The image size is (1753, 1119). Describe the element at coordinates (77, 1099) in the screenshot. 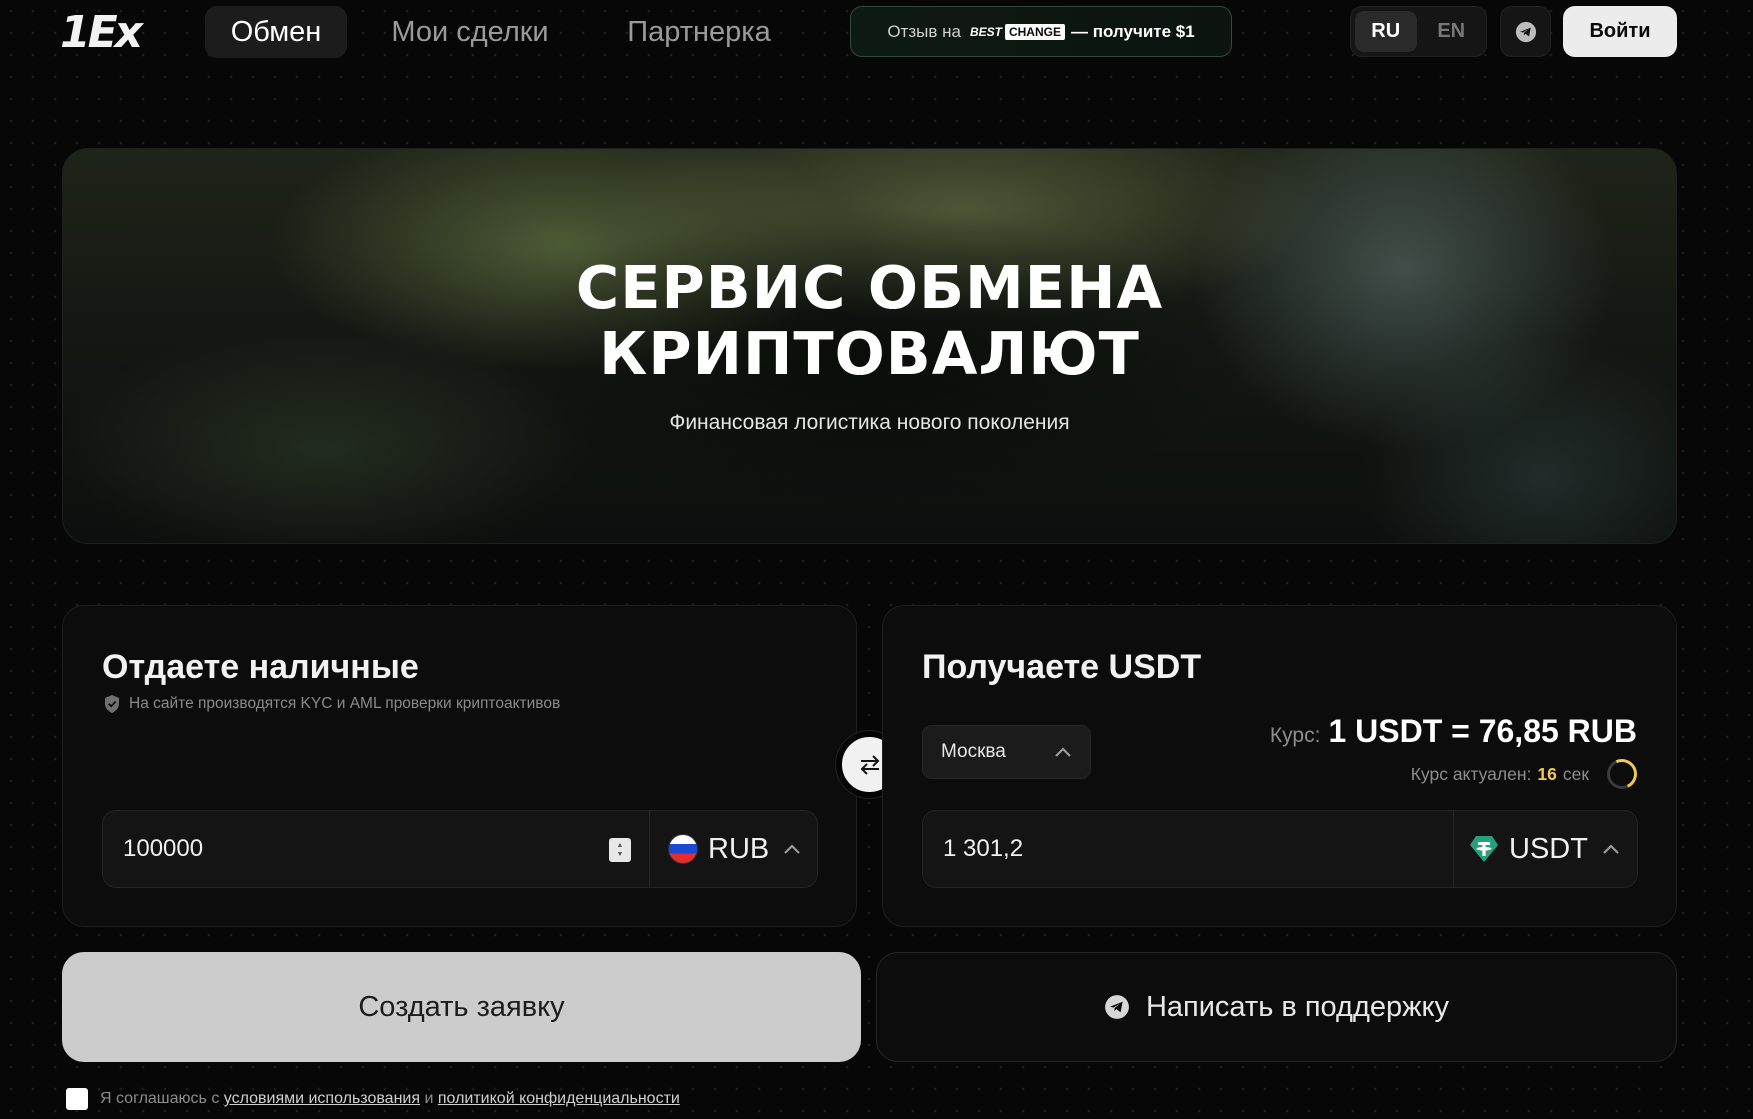

I see `consent-checkbox` at that location.